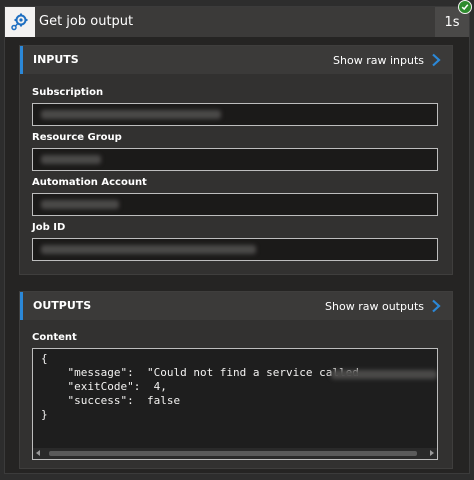 The height and width of the screenshot is (480, 474). Describe the element at coordinates (432, 453) in the screenshot. I see `scroll-right-icon` at that location.